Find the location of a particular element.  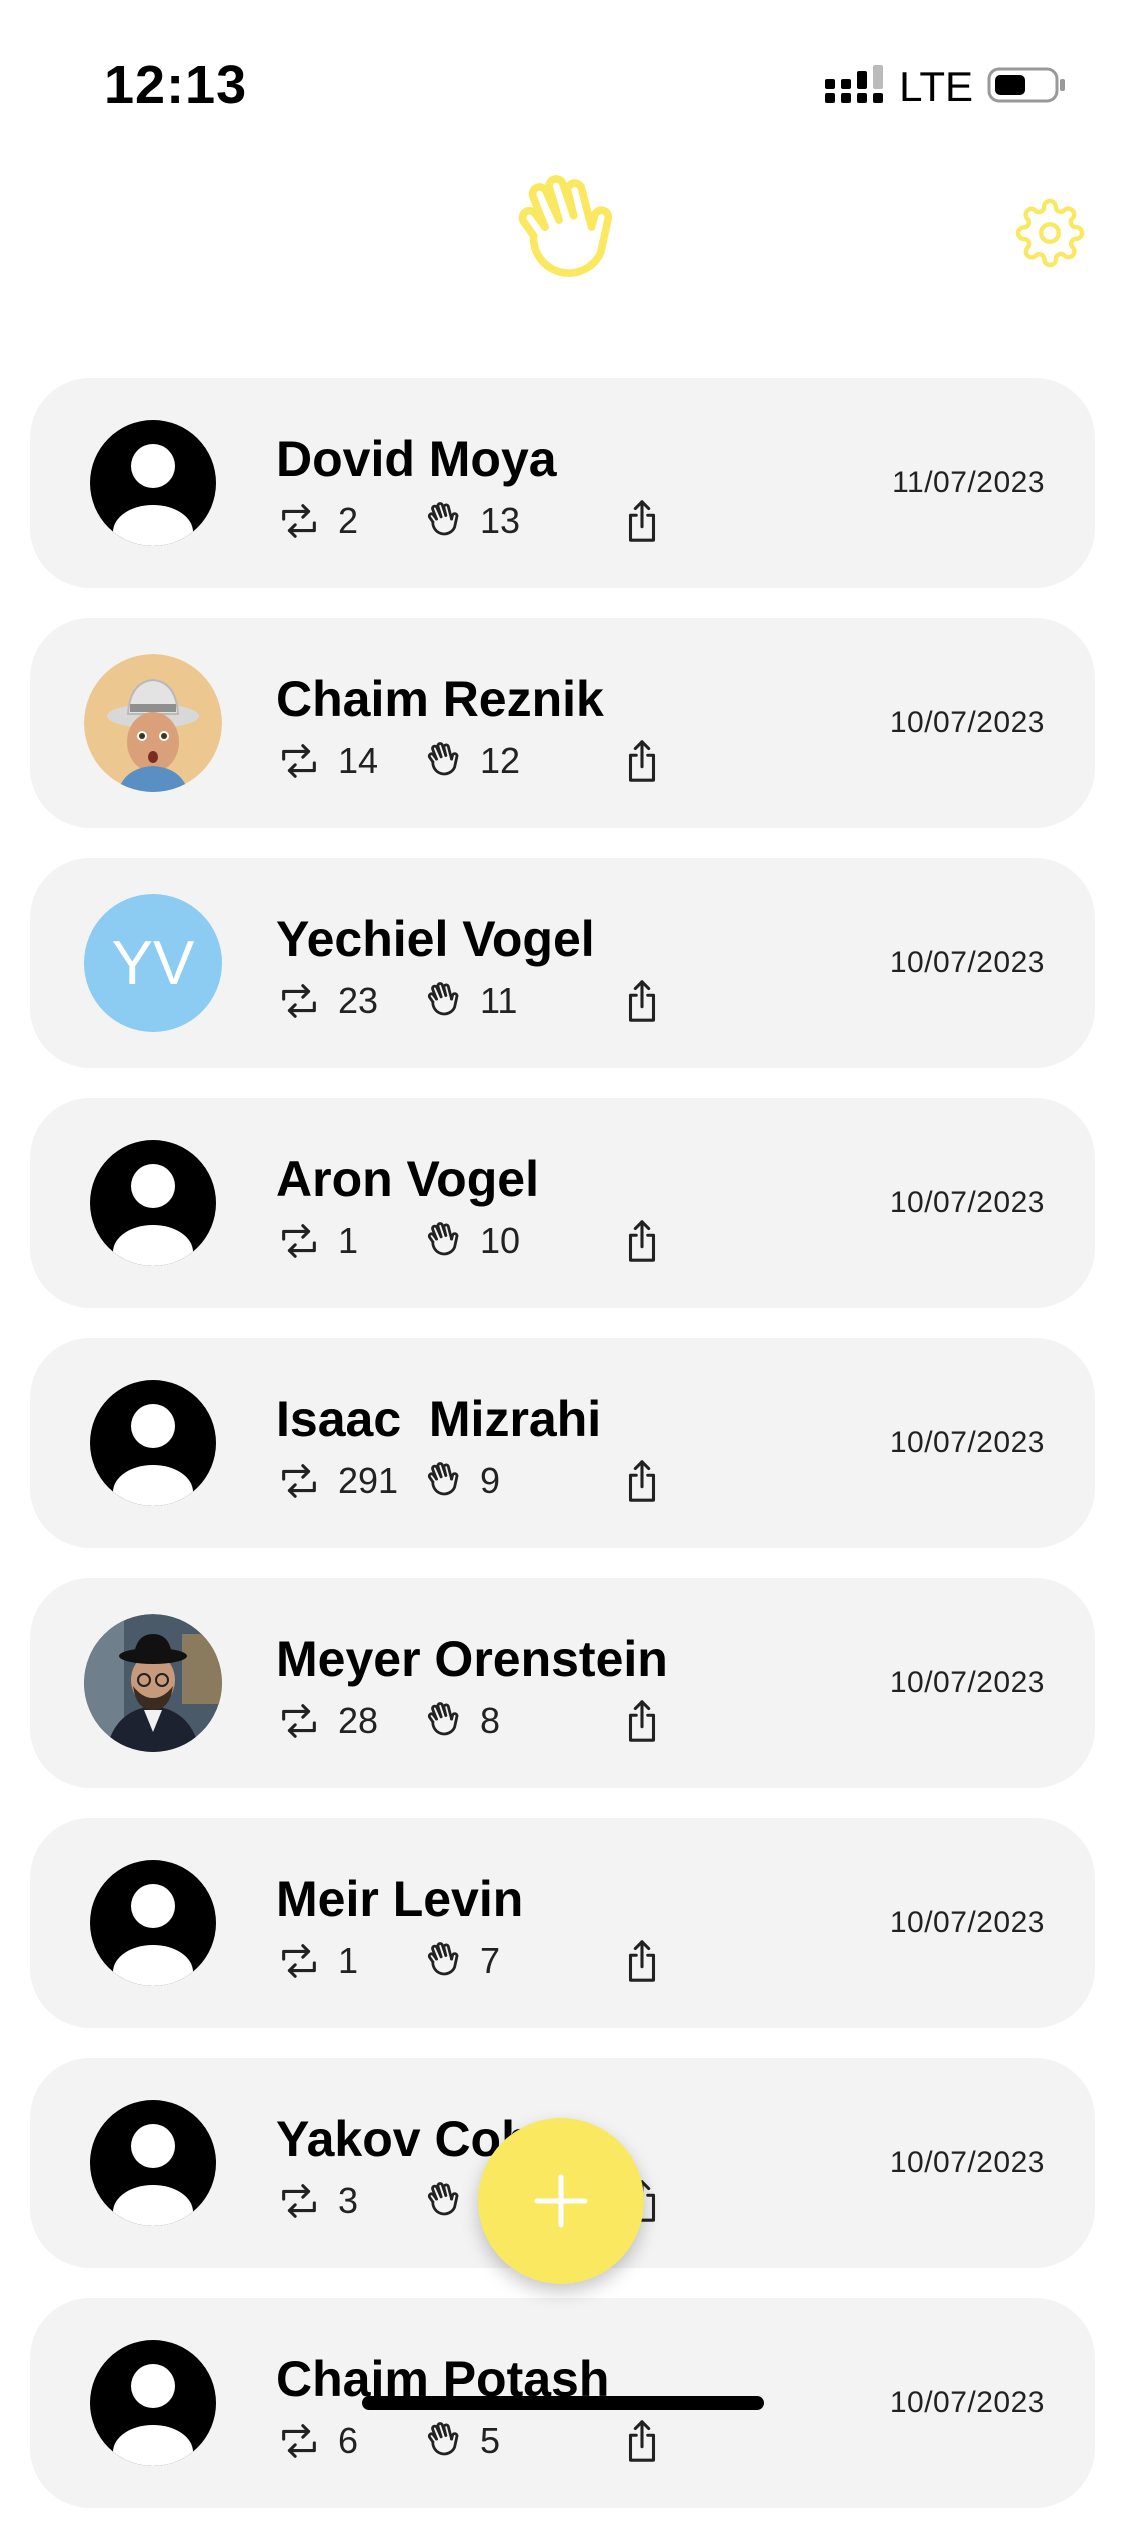

contact-stats: 23 11 is located at coordinates (486, 1001).